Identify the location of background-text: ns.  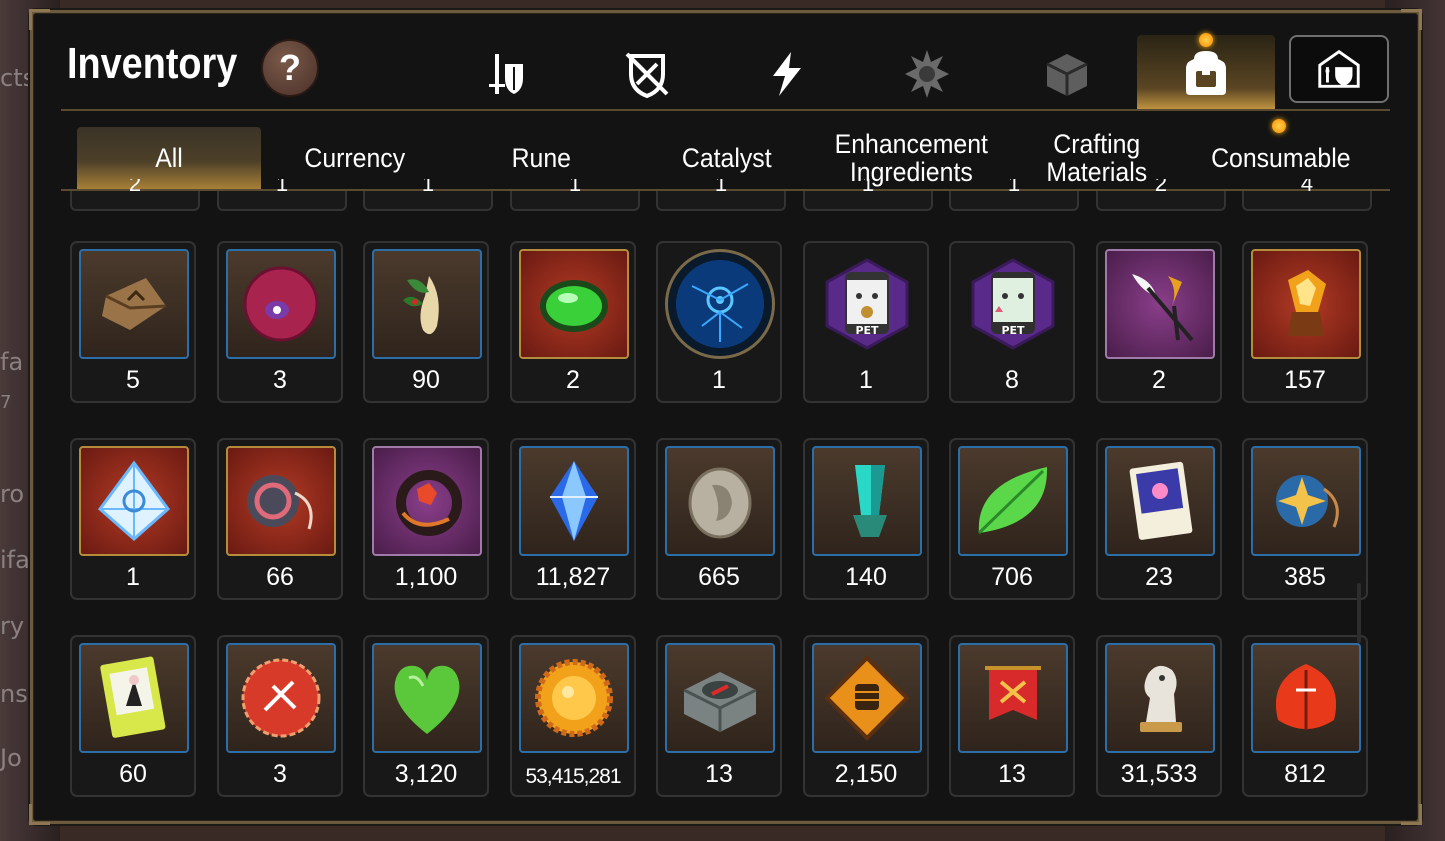
(14, 694).